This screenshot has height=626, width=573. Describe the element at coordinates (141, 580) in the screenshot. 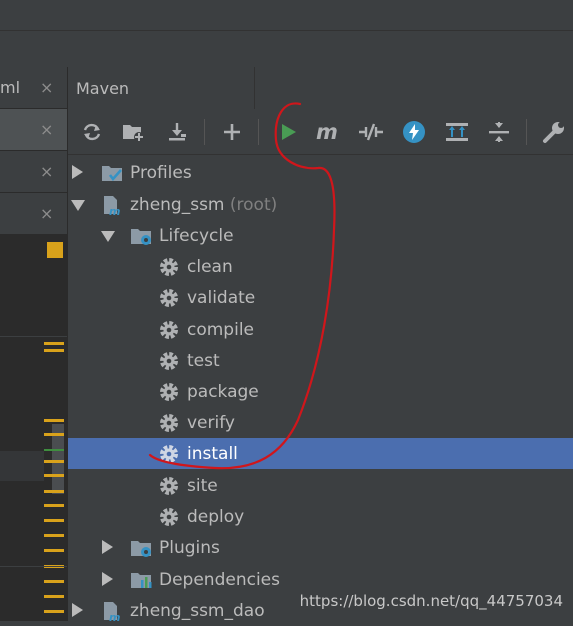

I see `dependencies-folder-icon` at that location.